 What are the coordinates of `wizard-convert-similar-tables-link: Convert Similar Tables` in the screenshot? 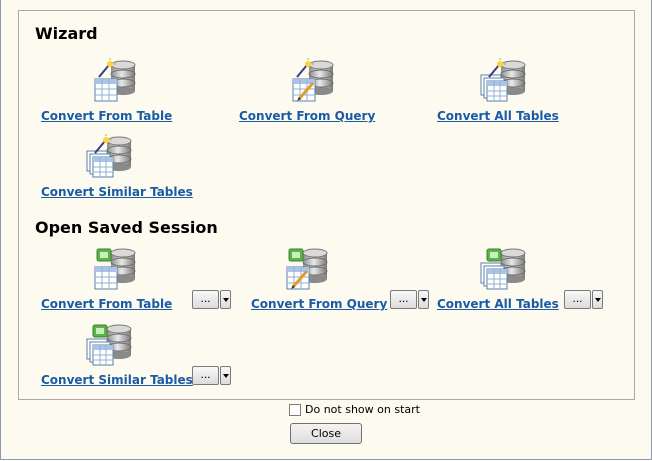 It's located at (117, 192).